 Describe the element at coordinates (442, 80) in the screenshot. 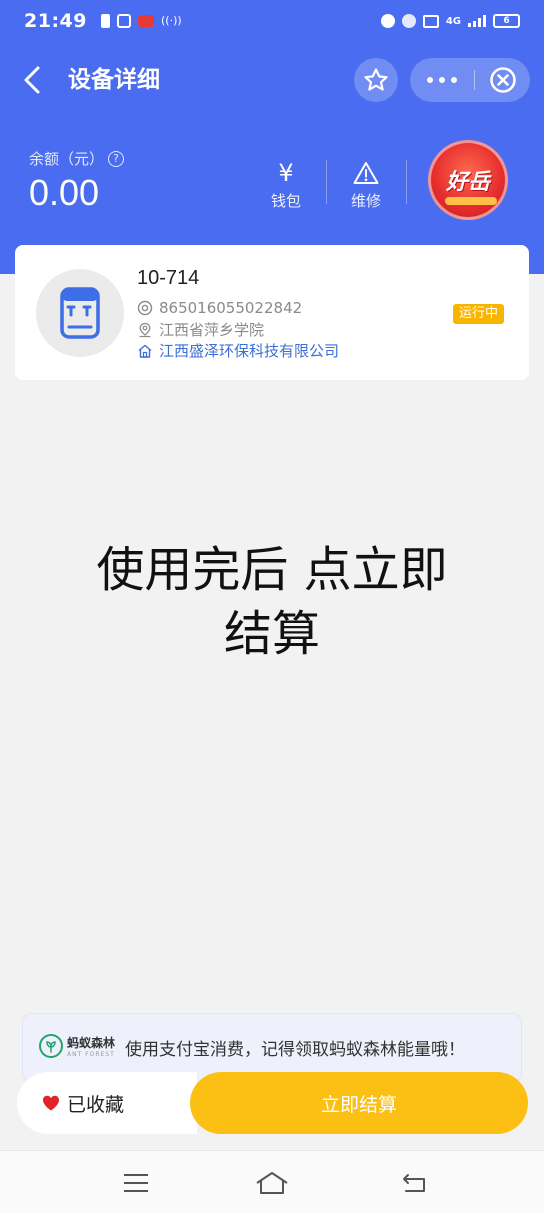

I see `more-button` at that location.